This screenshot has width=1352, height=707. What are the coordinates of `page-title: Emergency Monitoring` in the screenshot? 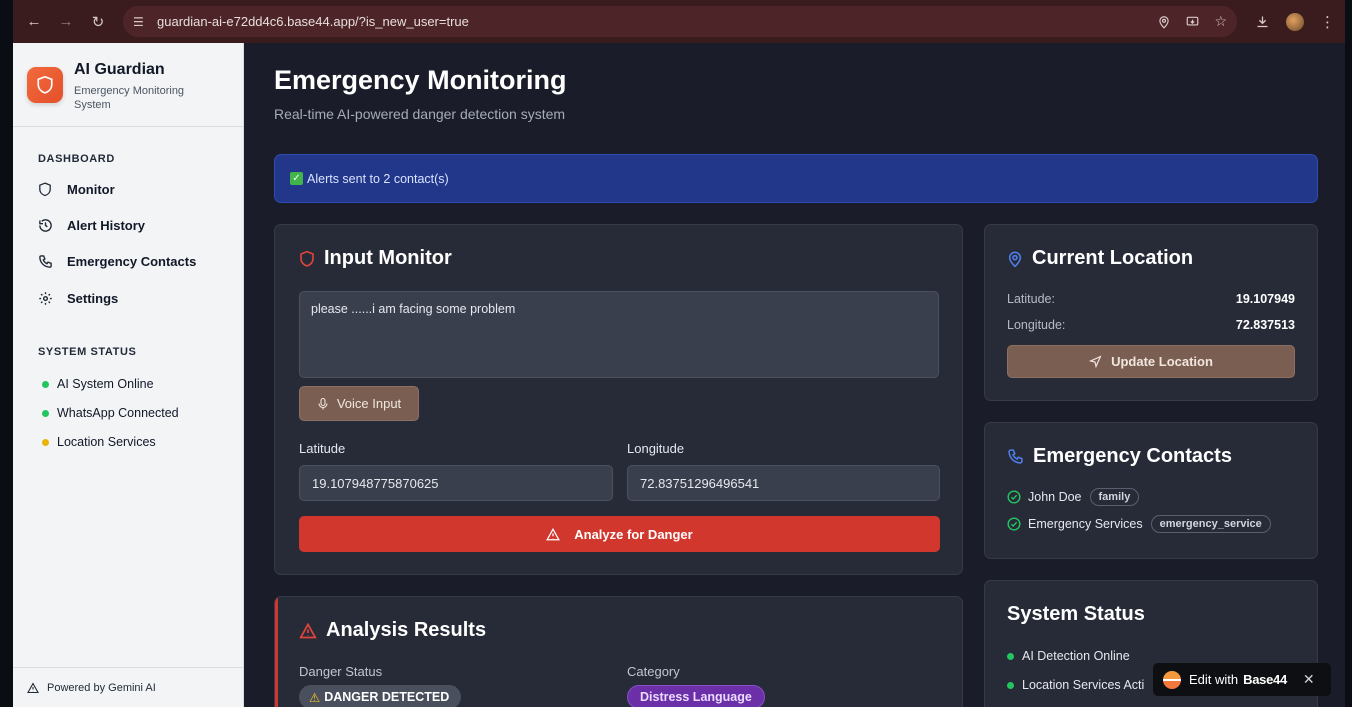 It's located at (420, 80).